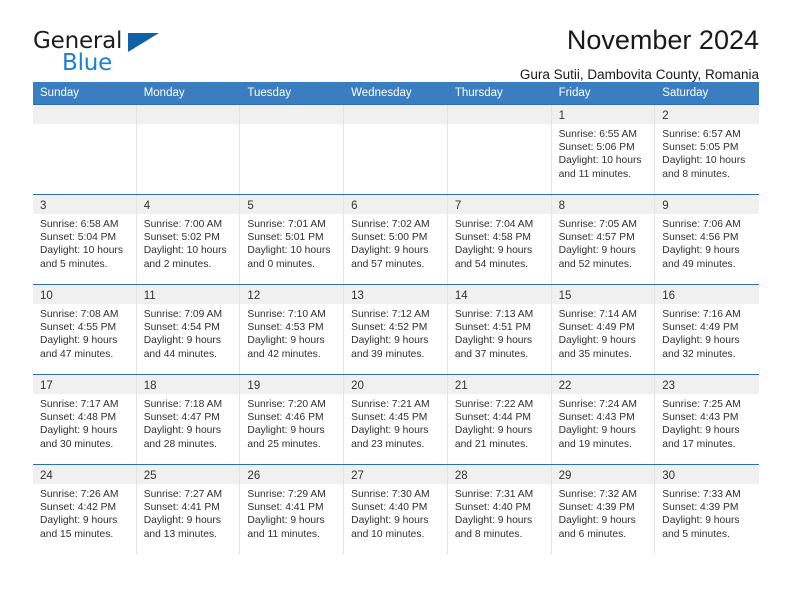 This screenshot has height=612, width=792. I want to click on daylight-text-line2: and 42 minutes., so click(284, 354).